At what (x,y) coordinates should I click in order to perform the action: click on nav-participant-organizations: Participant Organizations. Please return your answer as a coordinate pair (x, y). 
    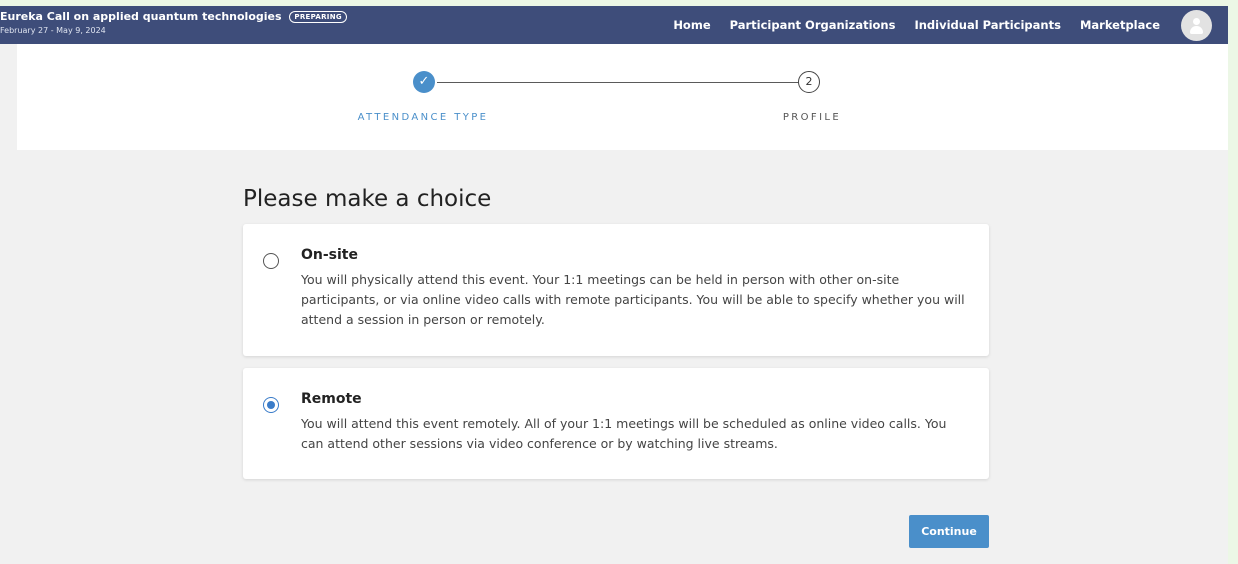
    Looking at the image, I should click on (813, 25).